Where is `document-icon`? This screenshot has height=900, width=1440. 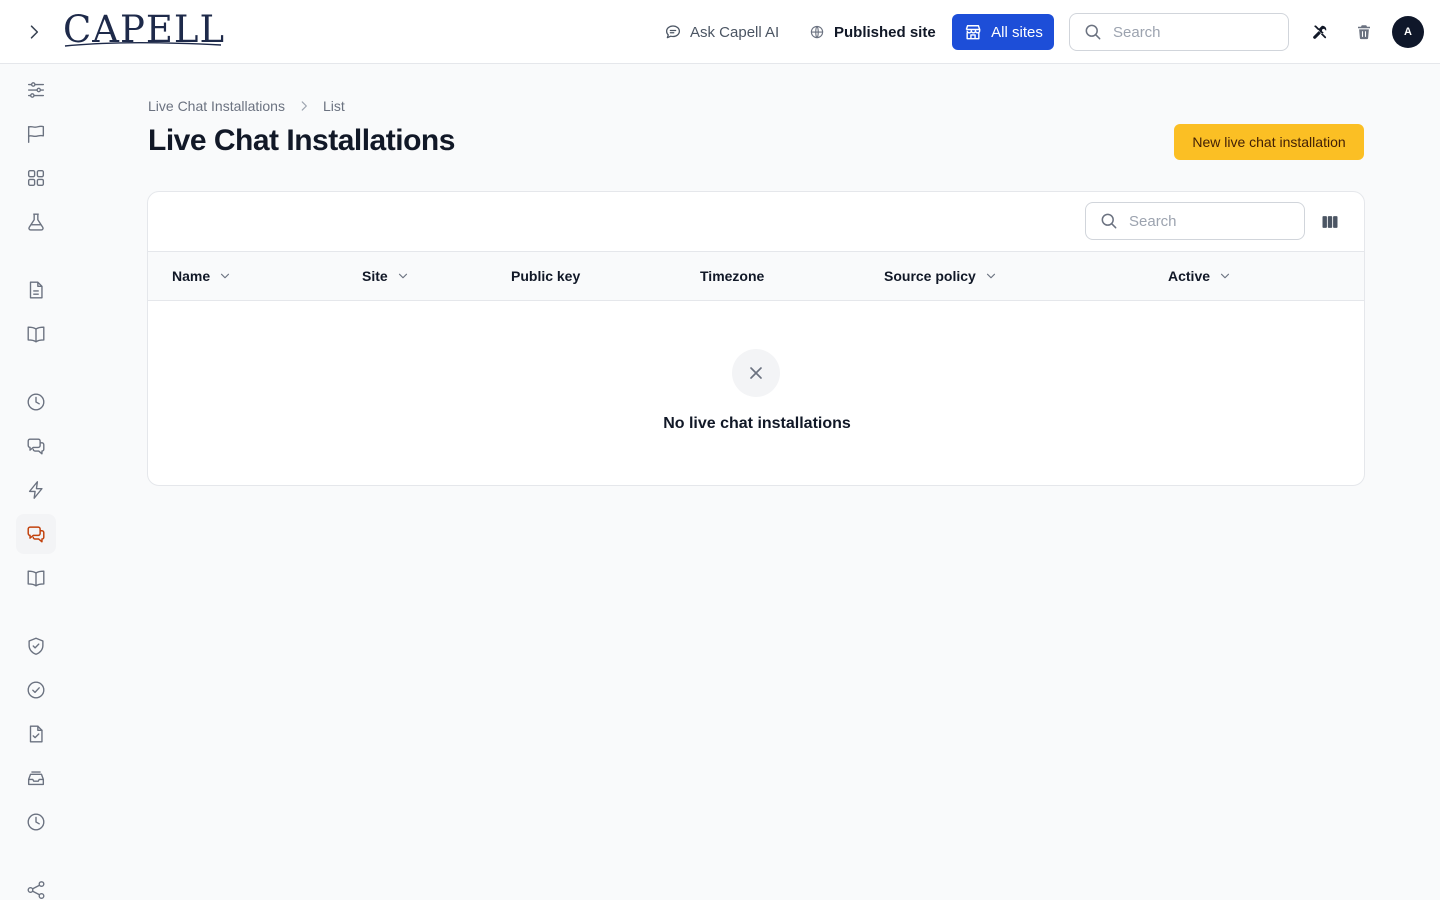
document-icon is located at coordinates (36, 290).